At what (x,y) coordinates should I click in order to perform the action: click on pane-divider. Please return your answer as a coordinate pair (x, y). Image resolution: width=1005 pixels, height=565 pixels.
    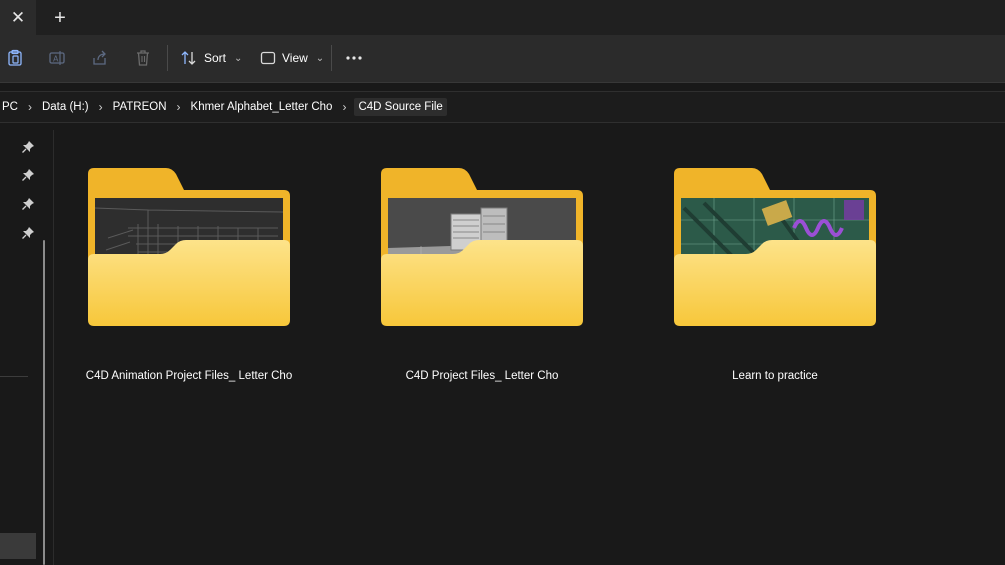
    Looking at the image, I should click on (53, 347).